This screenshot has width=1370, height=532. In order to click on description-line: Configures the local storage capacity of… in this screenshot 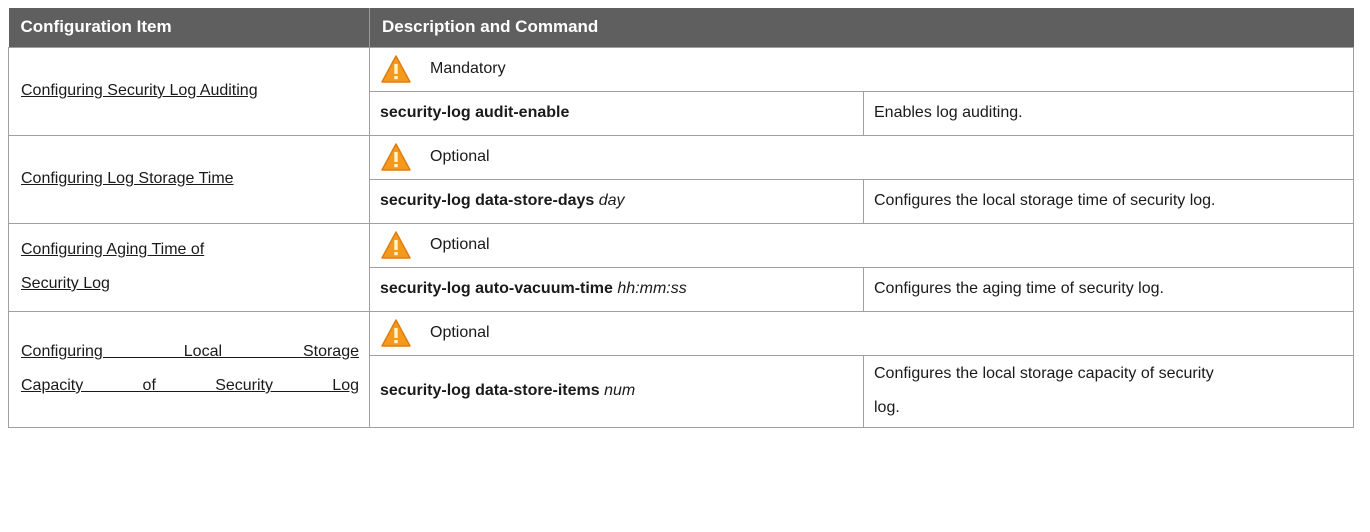, I will do `click(1044, 373)`.